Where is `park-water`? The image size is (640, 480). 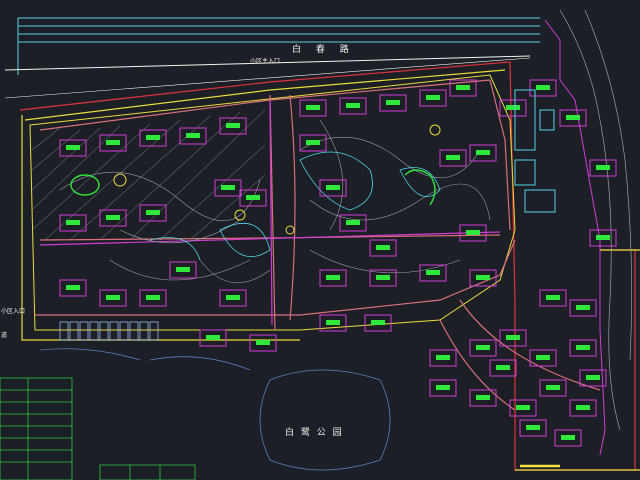
park-water is located at coordinates (215, 409).